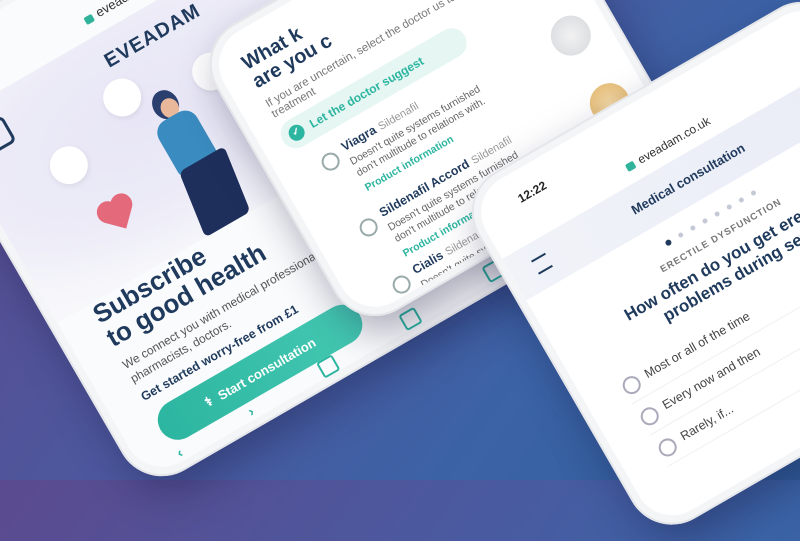 The height and width of the screenshot is (541, 800). What do you see at coordinates (208, 401) in the screenshot?
I see `stethoscope-icon: ⚕` at bounding box center [208, 401].